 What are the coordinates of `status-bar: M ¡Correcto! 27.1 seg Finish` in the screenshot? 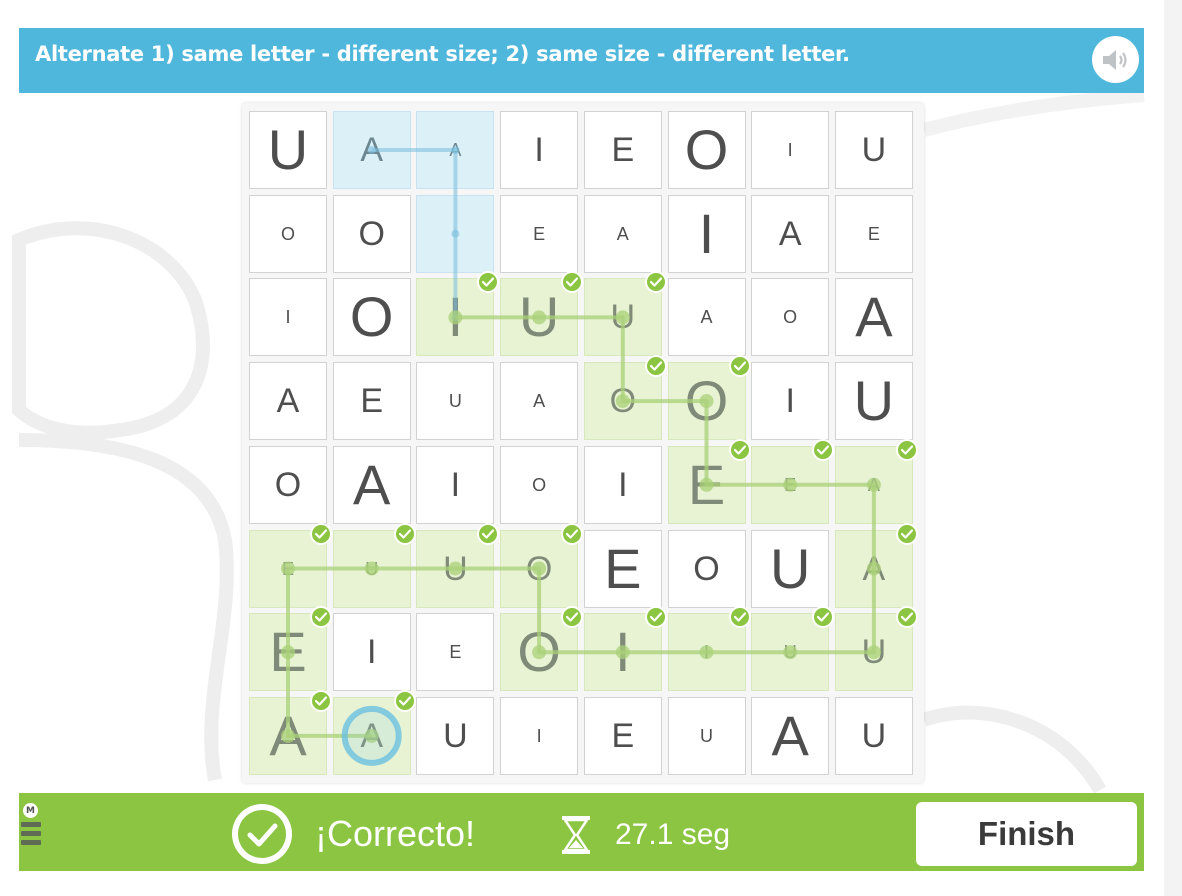 It's located at (581, 832).